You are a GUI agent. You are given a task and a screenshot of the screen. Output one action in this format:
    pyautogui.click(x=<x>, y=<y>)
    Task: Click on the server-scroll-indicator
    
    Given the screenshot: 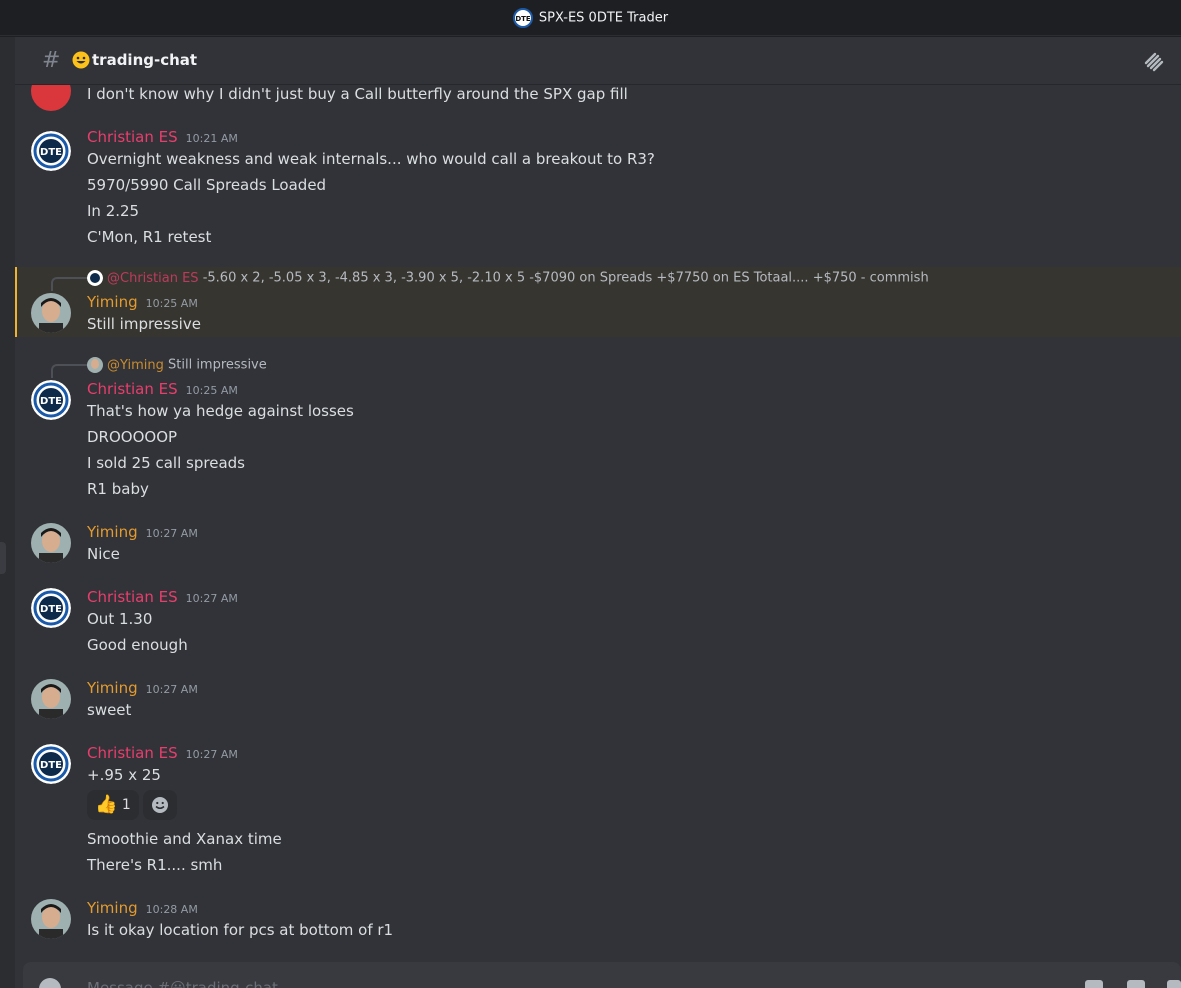 What is the action you would take?
    pyautogui.click(x=3, y=558)
    